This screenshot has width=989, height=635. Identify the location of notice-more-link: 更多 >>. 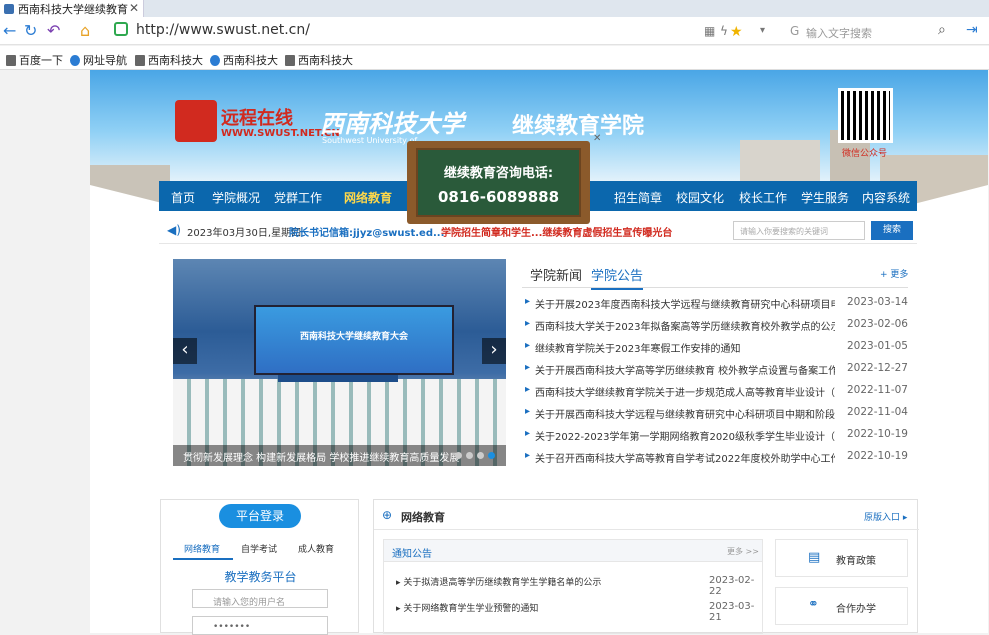
(743, 551).